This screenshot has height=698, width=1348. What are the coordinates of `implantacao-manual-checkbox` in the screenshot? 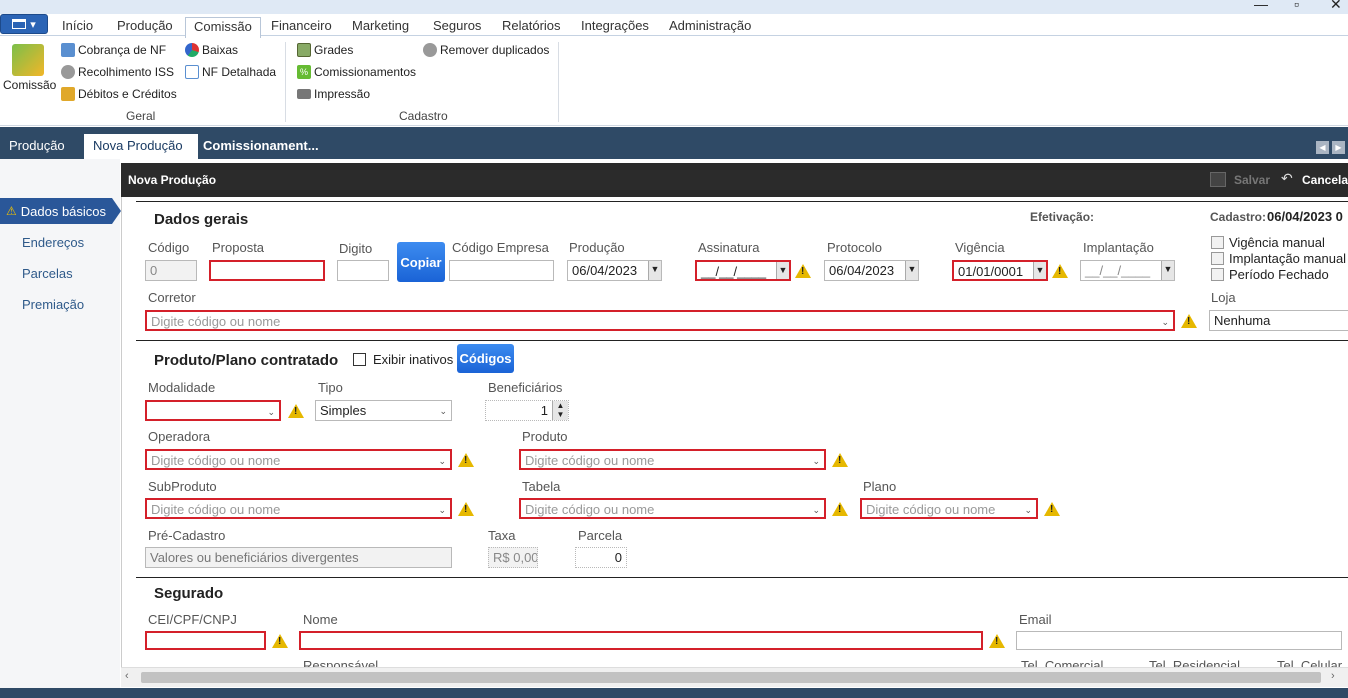 It's located at (1217, 258).